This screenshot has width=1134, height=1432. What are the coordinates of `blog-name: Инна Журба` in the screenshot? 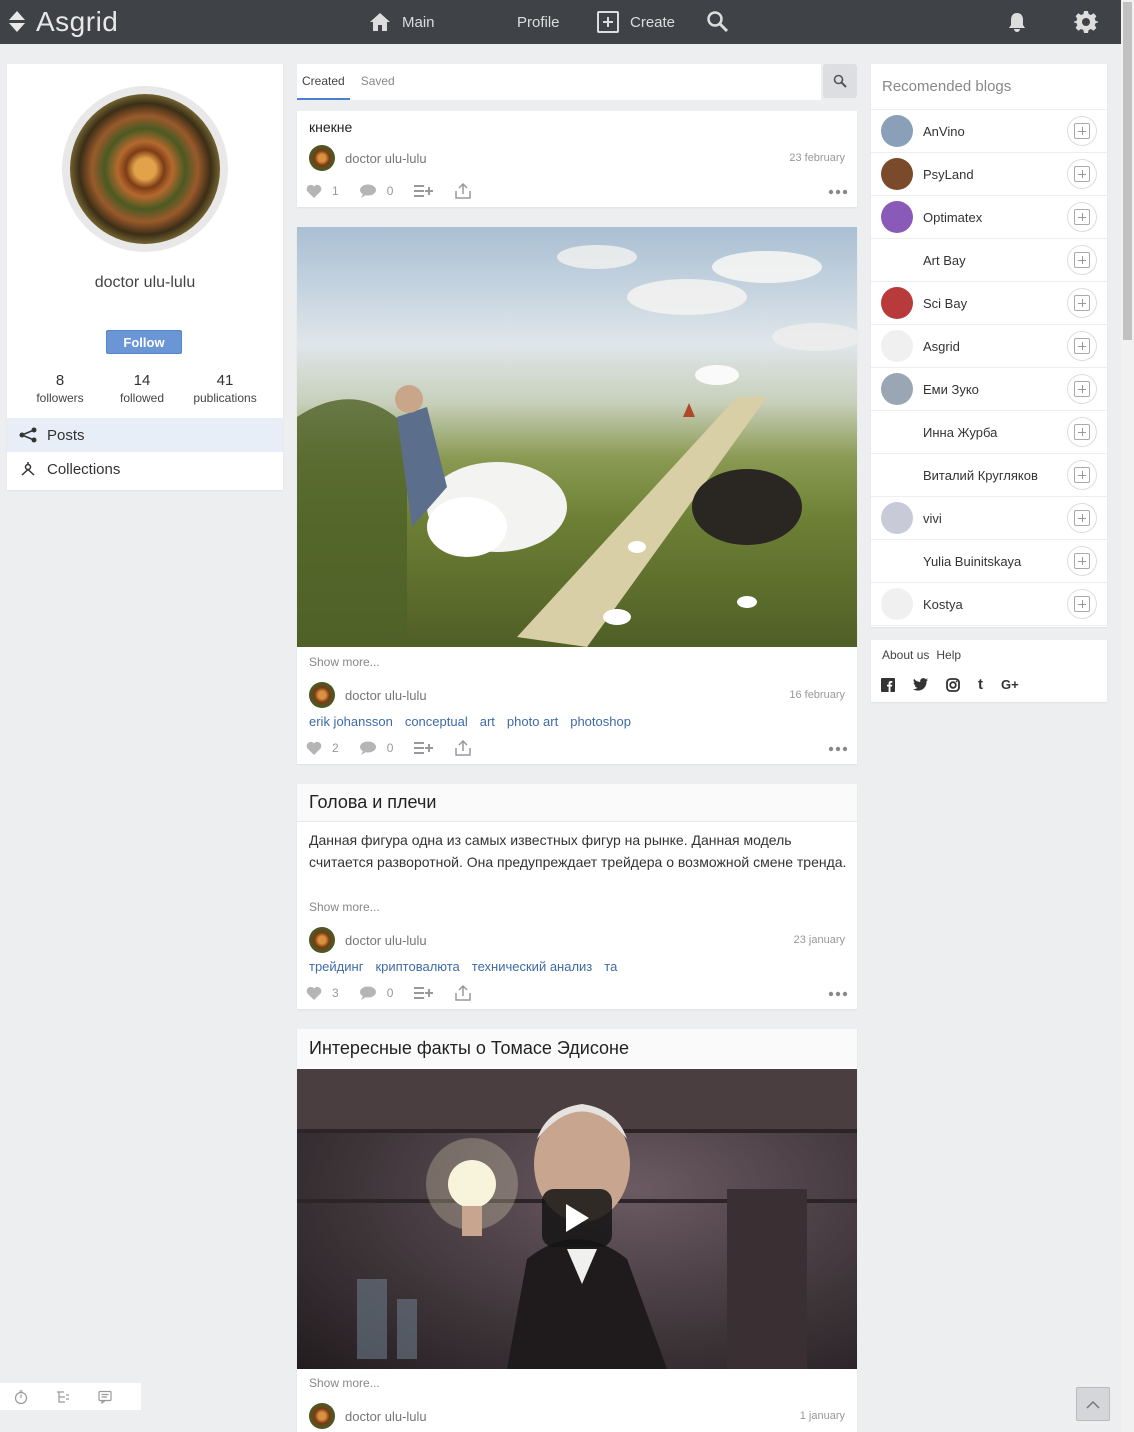 It's located at (995, 432).